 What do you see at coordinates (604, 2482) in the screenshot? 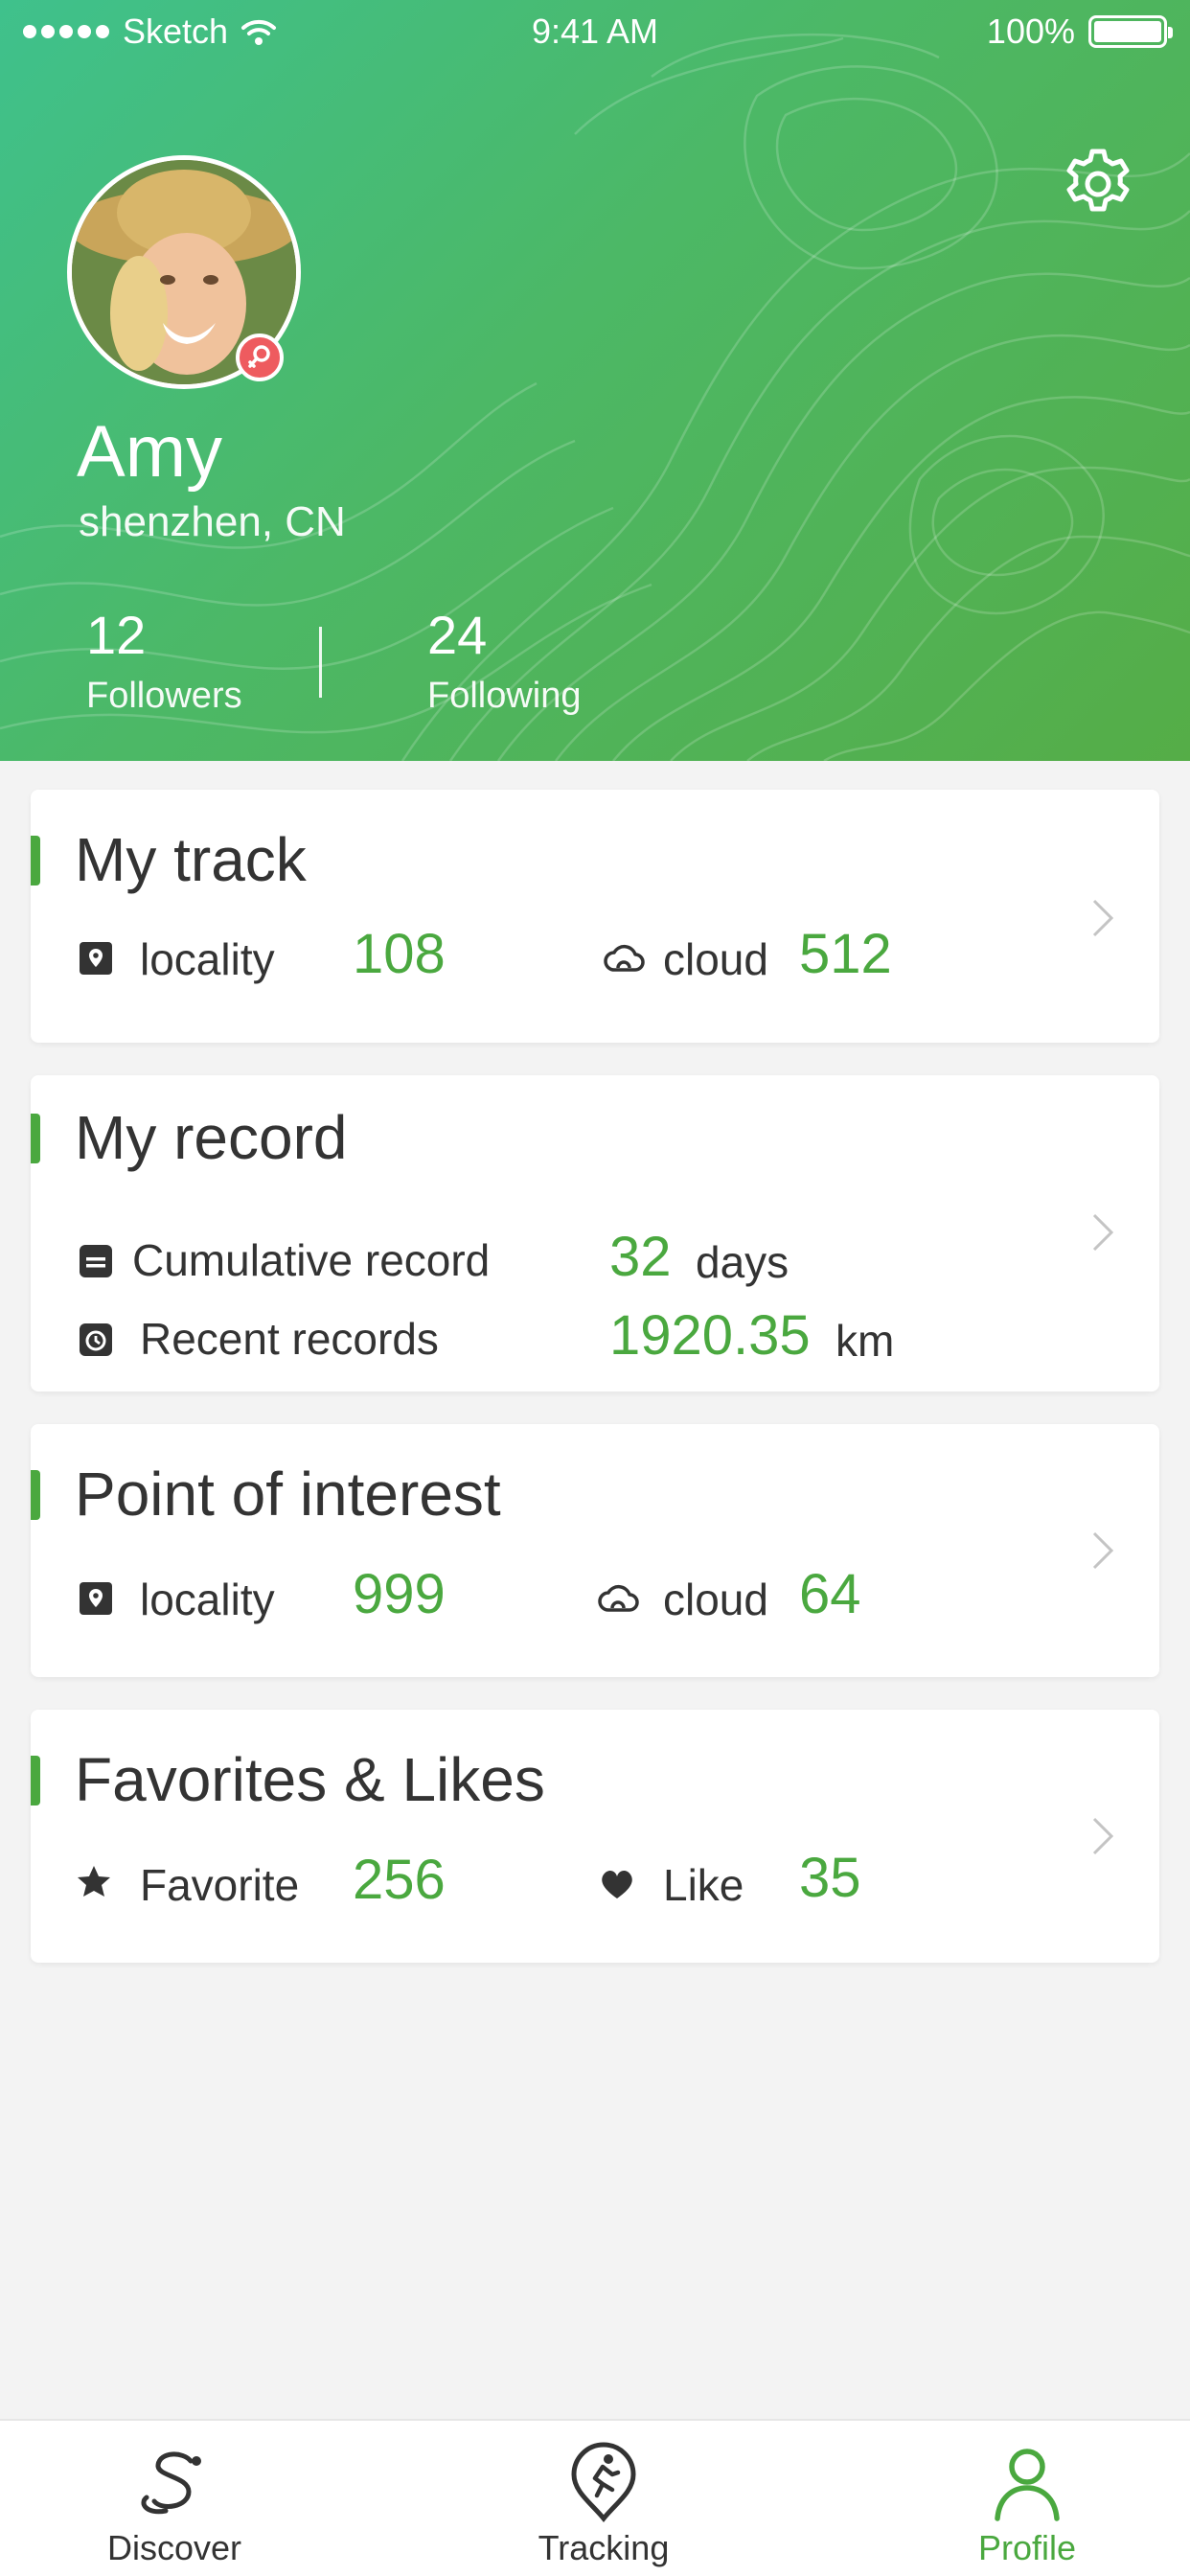
I see `tracking-icon` at bounding box center [604, 2482].